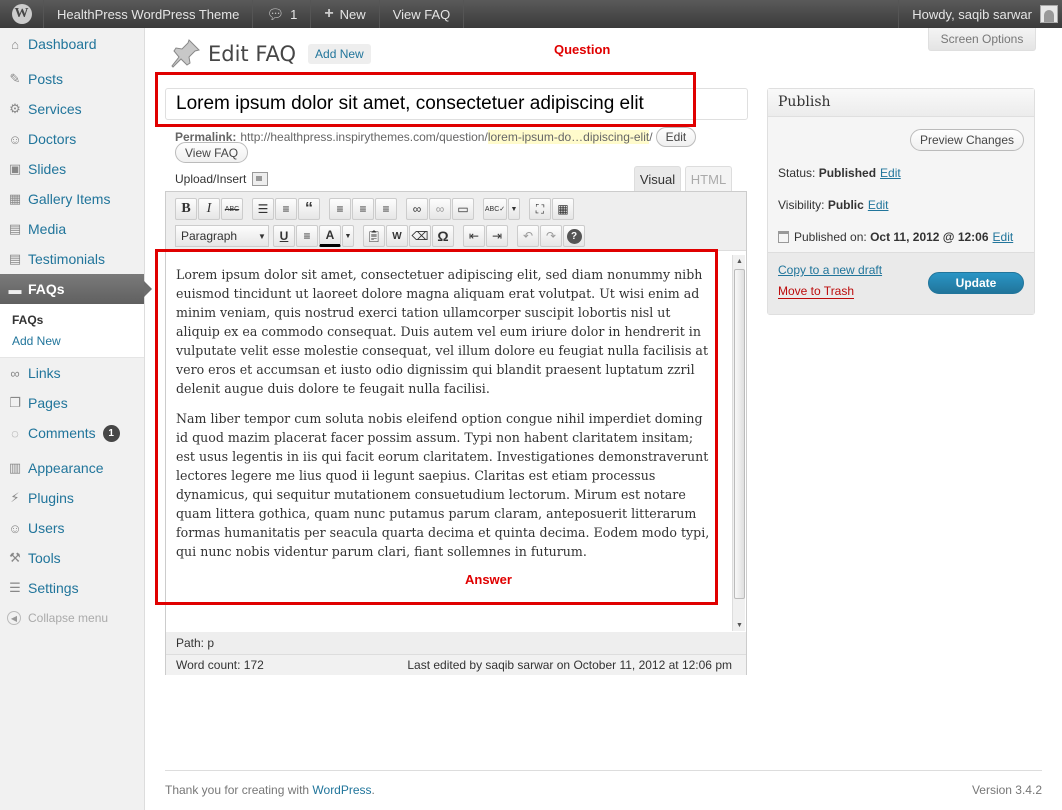  What do you see at coordinates (330, 236) in the screenshot?
I see `text-color-icon: A` at bounding box center [330, 236].